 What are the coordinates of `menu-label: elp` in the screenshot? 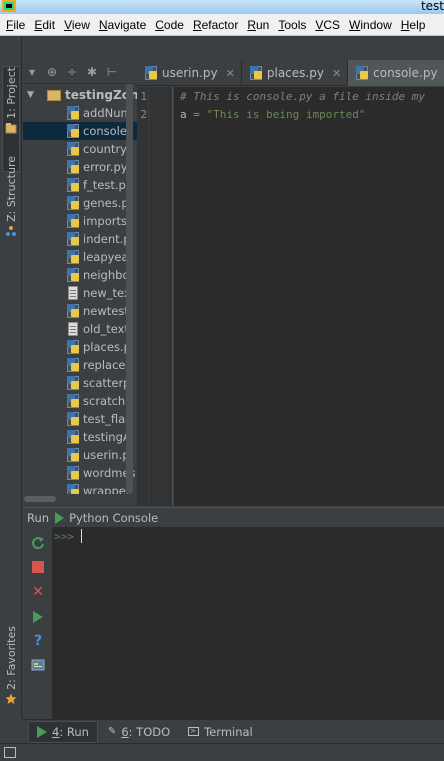 It's located at (417, 24).